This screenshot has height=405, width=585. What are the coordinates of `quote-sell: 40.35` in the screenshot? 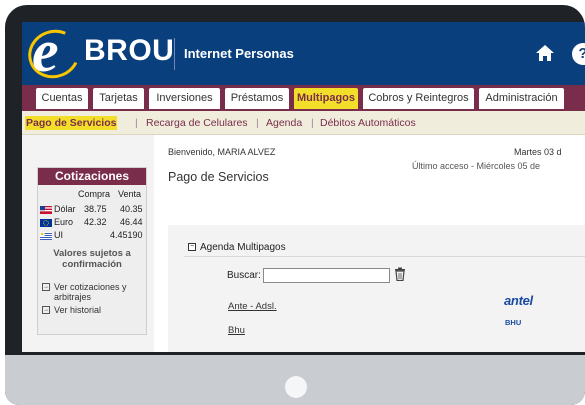 It's located at (131, 209).